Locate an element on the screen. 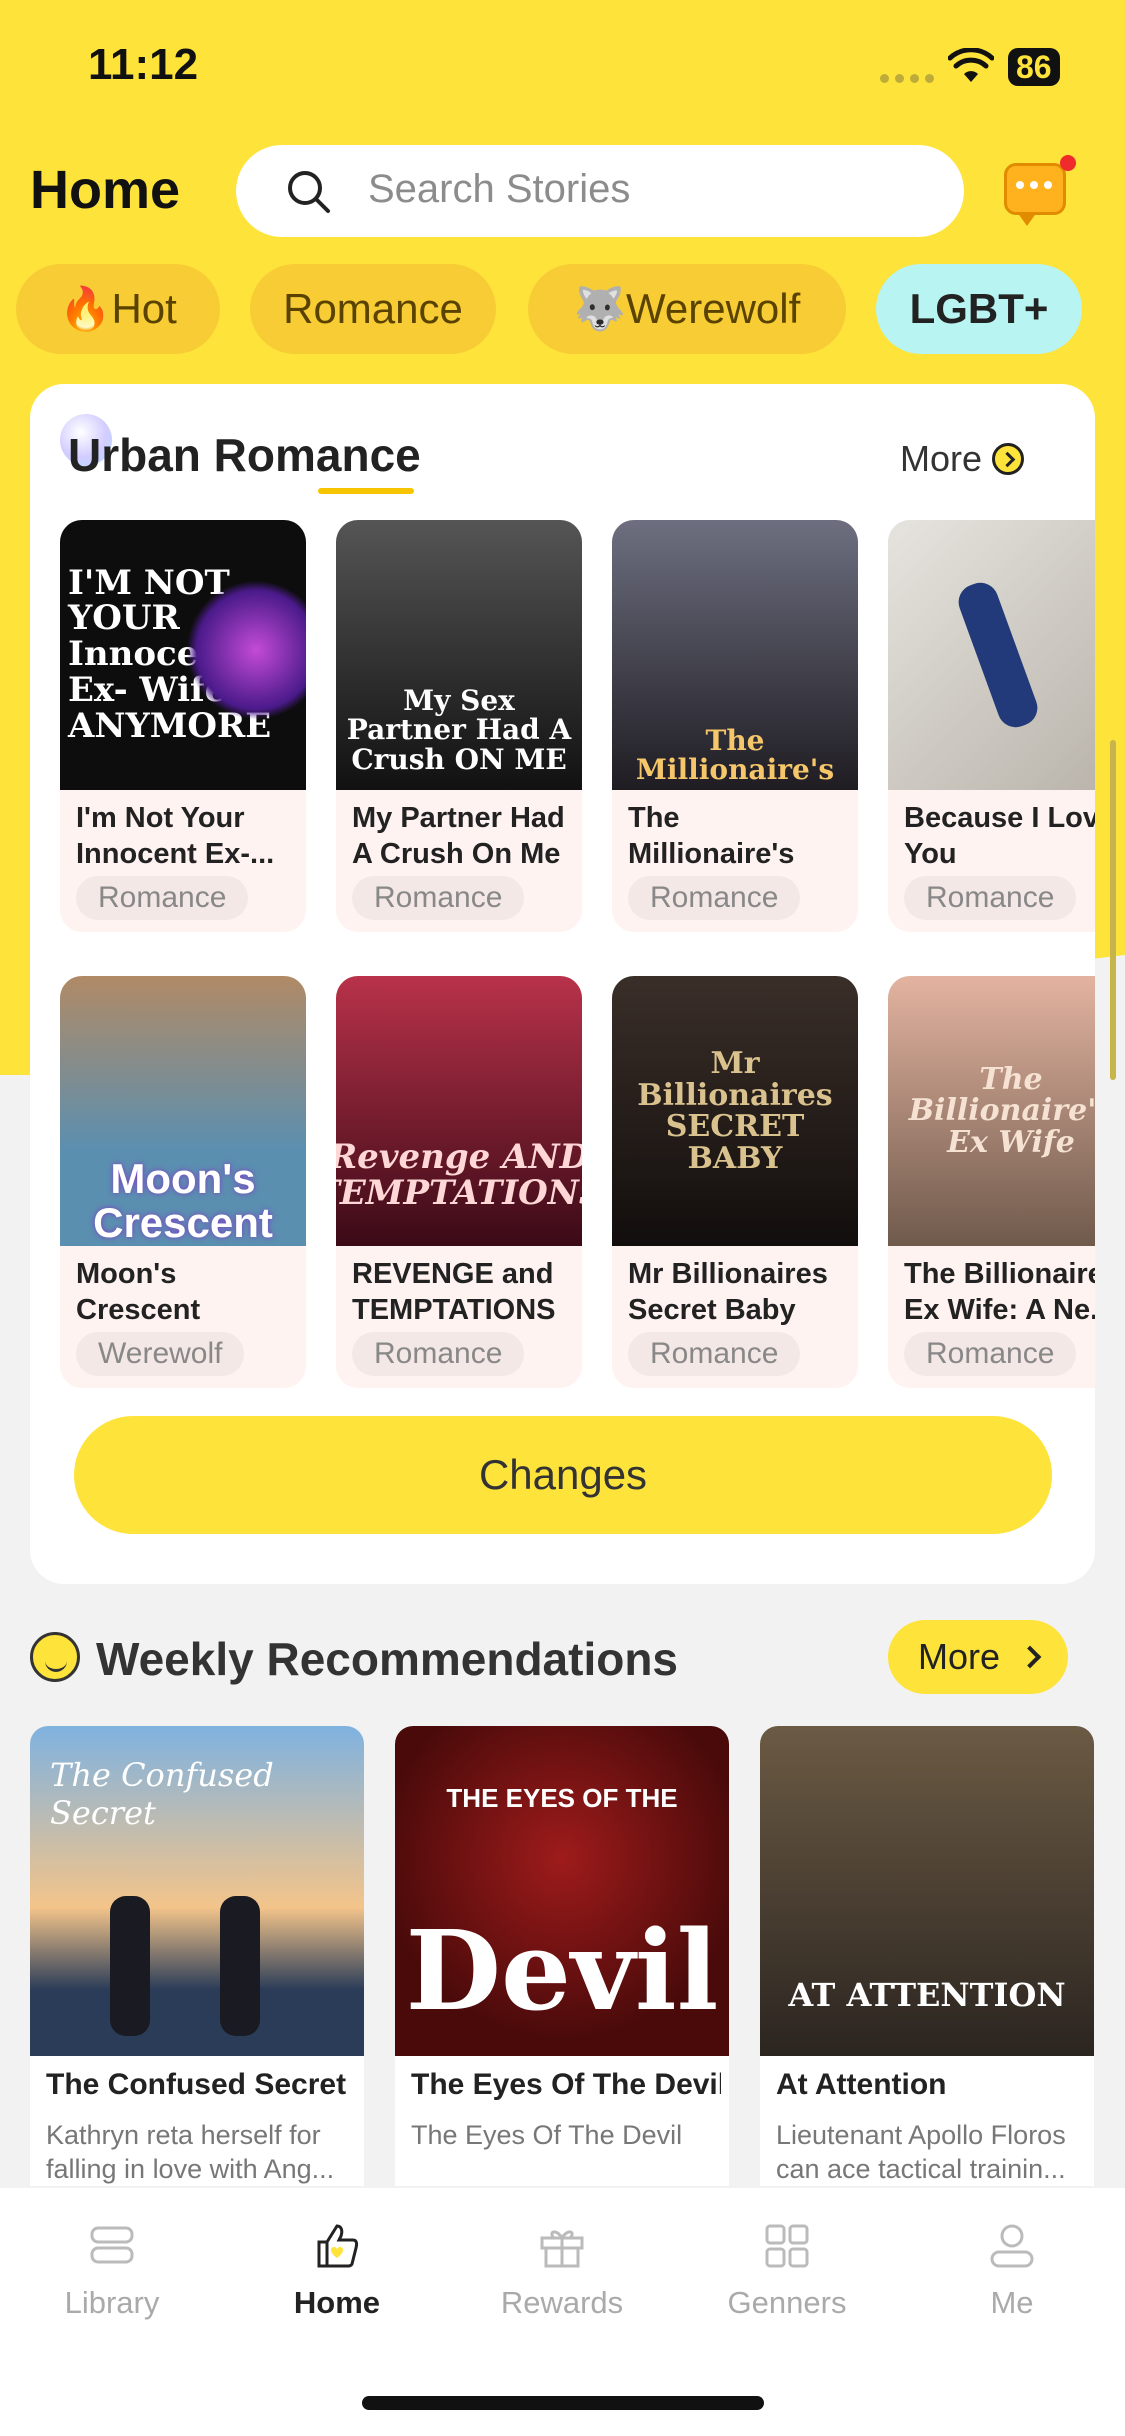 The width and height of the screenshot is (1125, 2436). book-cover: Revenge AND TEMPTATIONS is located at coordinates (459, 1111).